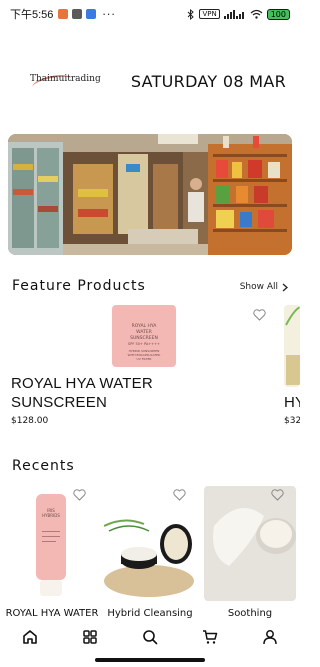 Image resolution: width=320 pixels, height=667 pixels. I want to click on nav-cart, so click(210, 637).